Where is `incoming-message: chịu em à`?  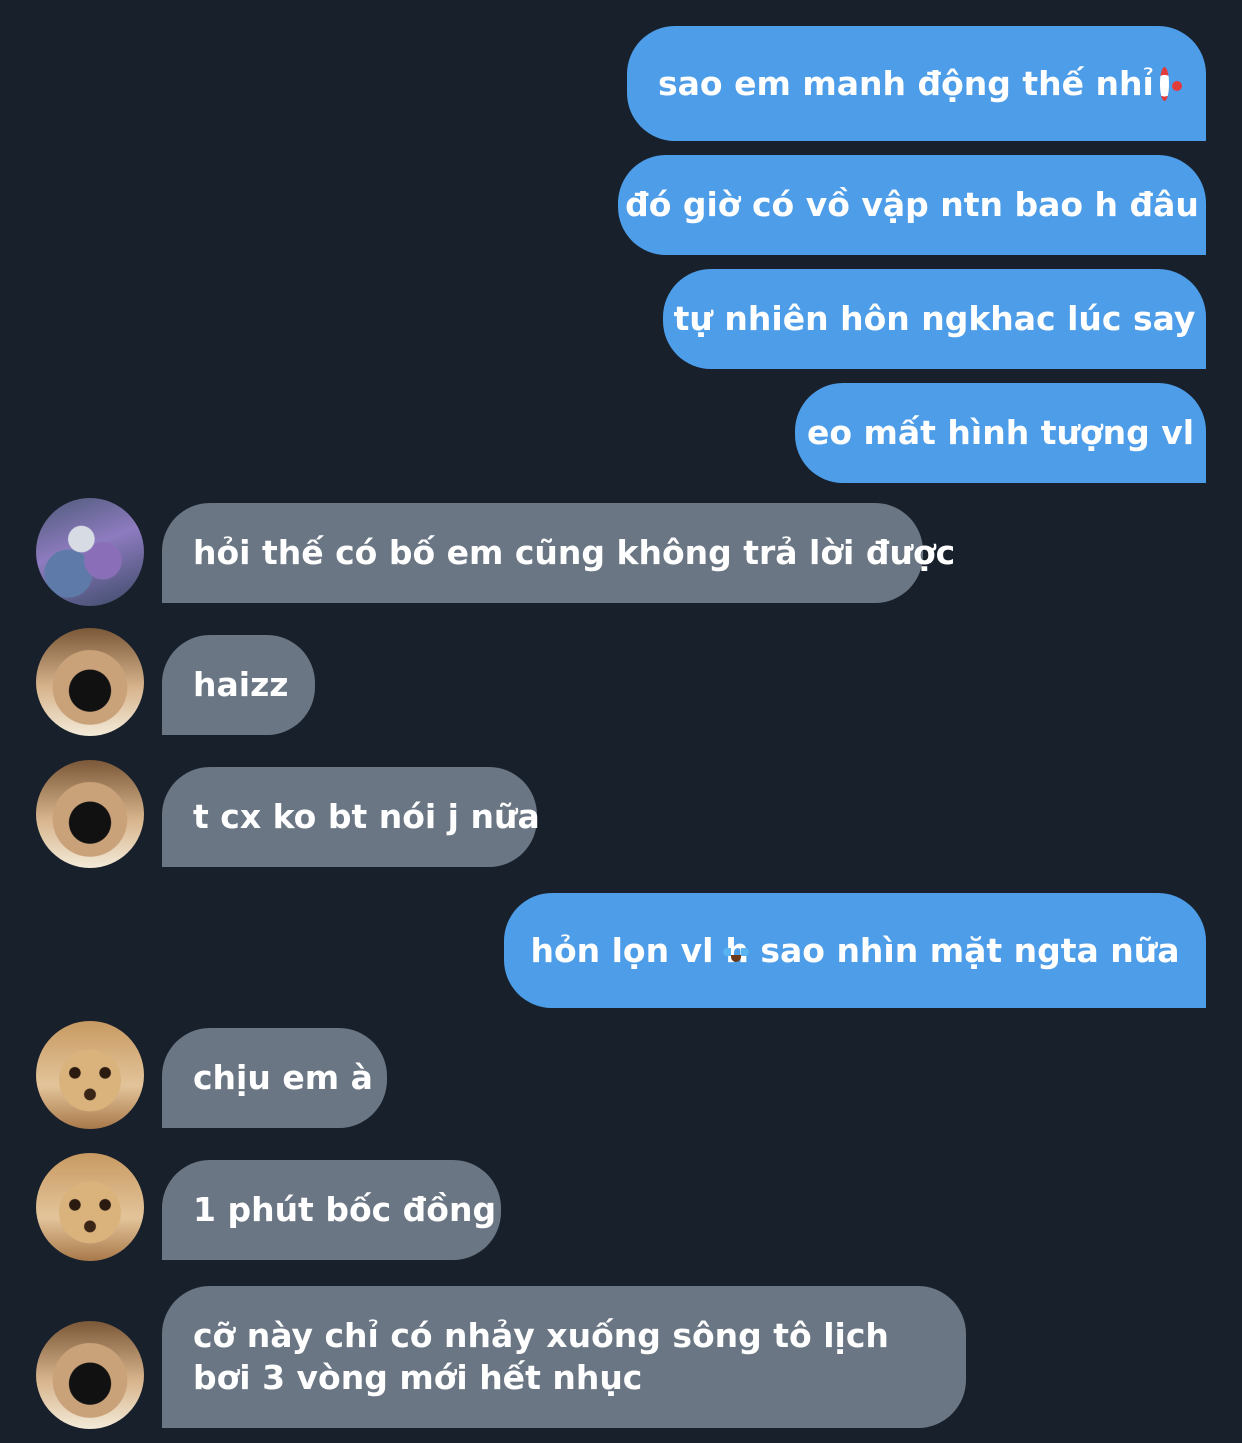 incoming-message: chịu em à is located at coordinates (274, 1078).